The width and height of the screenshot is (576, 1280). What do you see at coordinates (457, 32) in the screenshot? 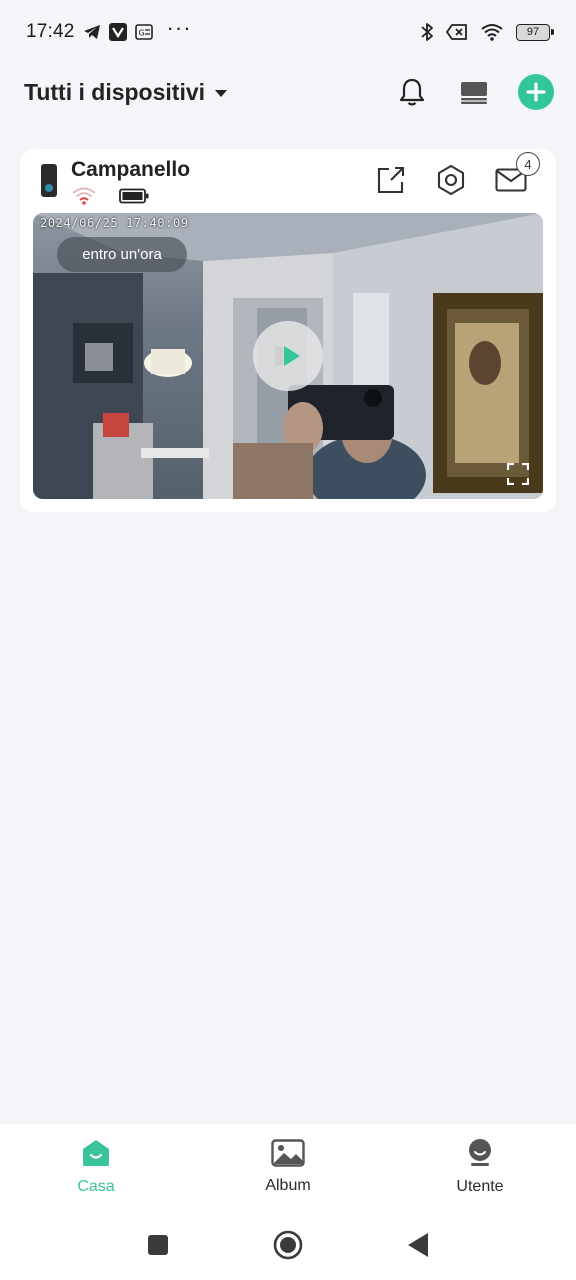
I see `sim-disabled-icon` at bounding box center [457, 32].